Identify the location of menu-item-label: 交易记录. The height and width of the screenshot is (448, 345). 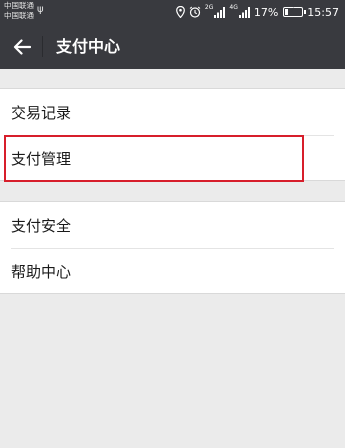
(41, 112).